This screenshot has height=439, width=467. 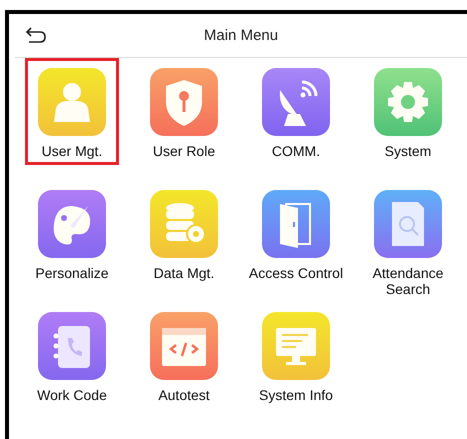 I want to click on shield-key-icon, so click(x=184, y=102).